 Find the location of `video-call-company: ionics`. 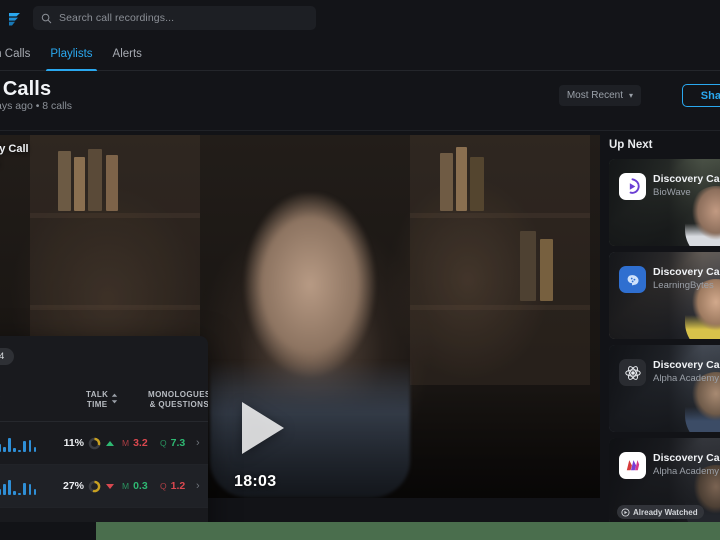

video-call-company: ionics is located at coordinates (14, 163).